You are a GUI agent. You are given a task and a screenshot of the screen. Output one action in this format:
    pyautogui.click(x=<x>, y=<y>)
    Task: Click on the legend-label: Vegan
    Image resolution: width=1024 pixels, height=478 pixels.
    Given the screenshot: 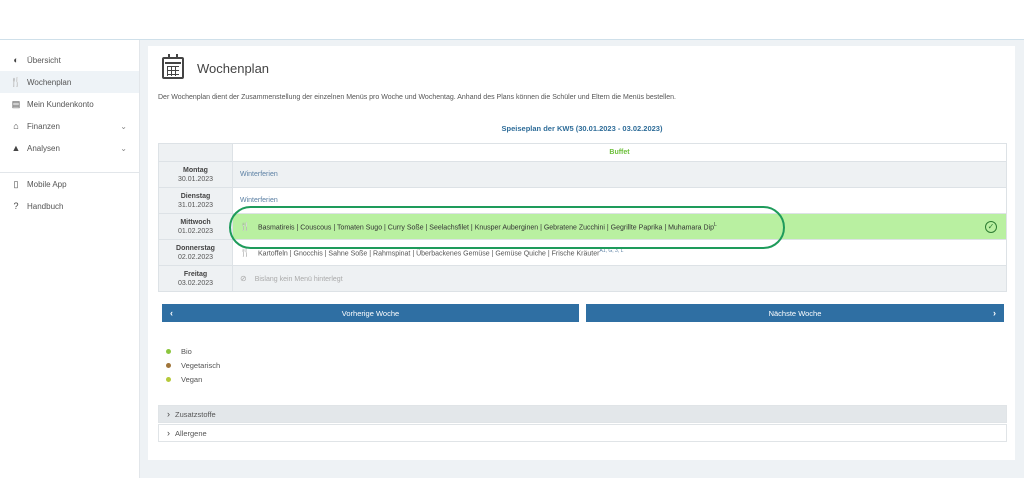 What is the action you would take?
    pyautogui.click(x=192, y=379)
    